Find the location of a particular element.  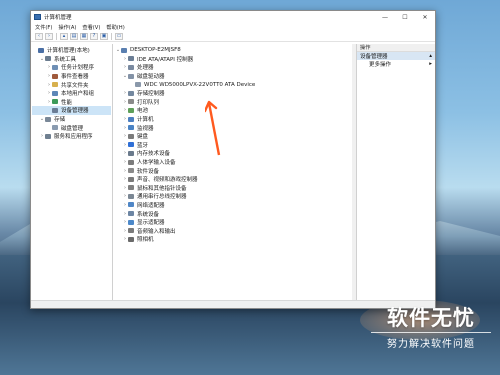

left-tree-item: › 本地用户和组 is located at coordinates (71, 93).